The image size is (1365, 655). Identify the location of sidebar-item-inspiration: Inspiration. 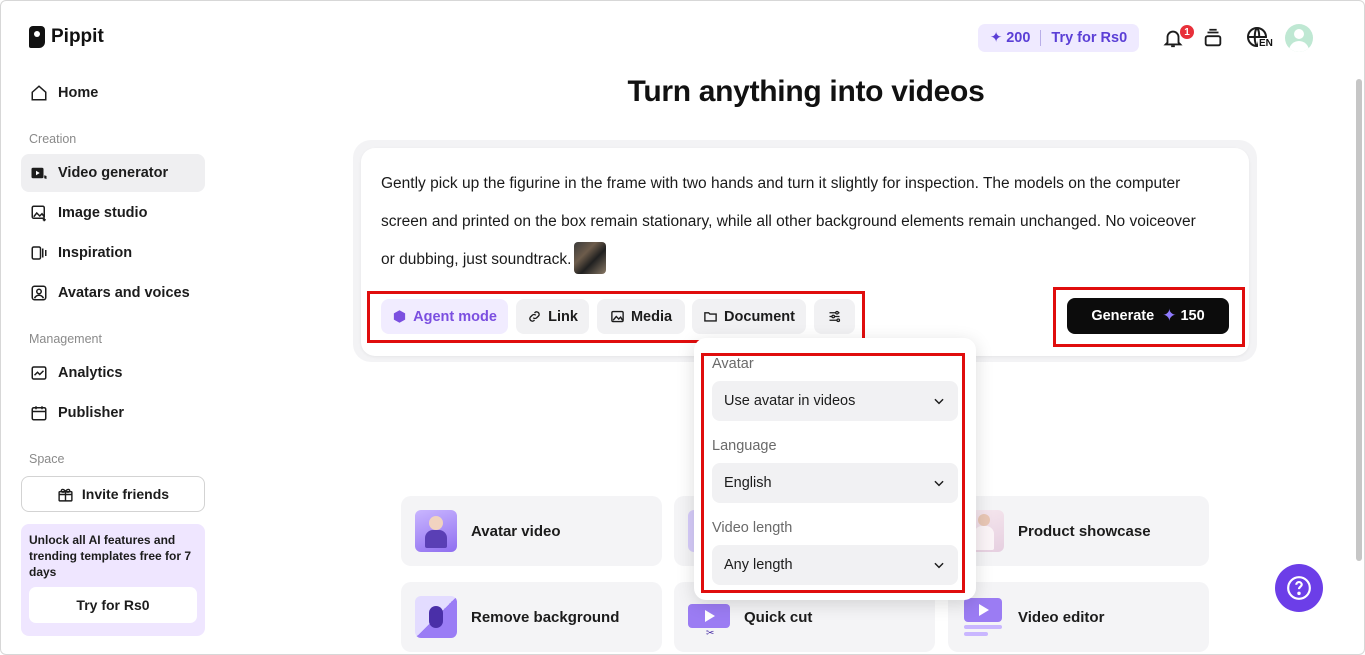
(113, 253).